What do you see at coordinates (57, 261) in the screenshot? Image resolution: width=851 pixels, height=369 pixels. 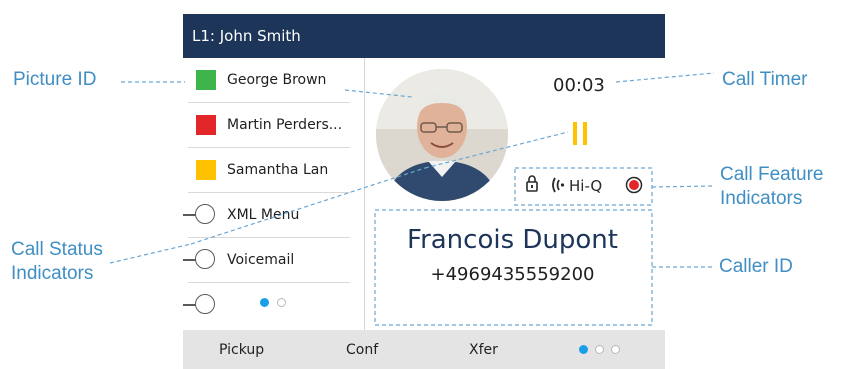 I see `callout-call-status-indicators: Call Status Indicators` at bounding box center [57, 261].